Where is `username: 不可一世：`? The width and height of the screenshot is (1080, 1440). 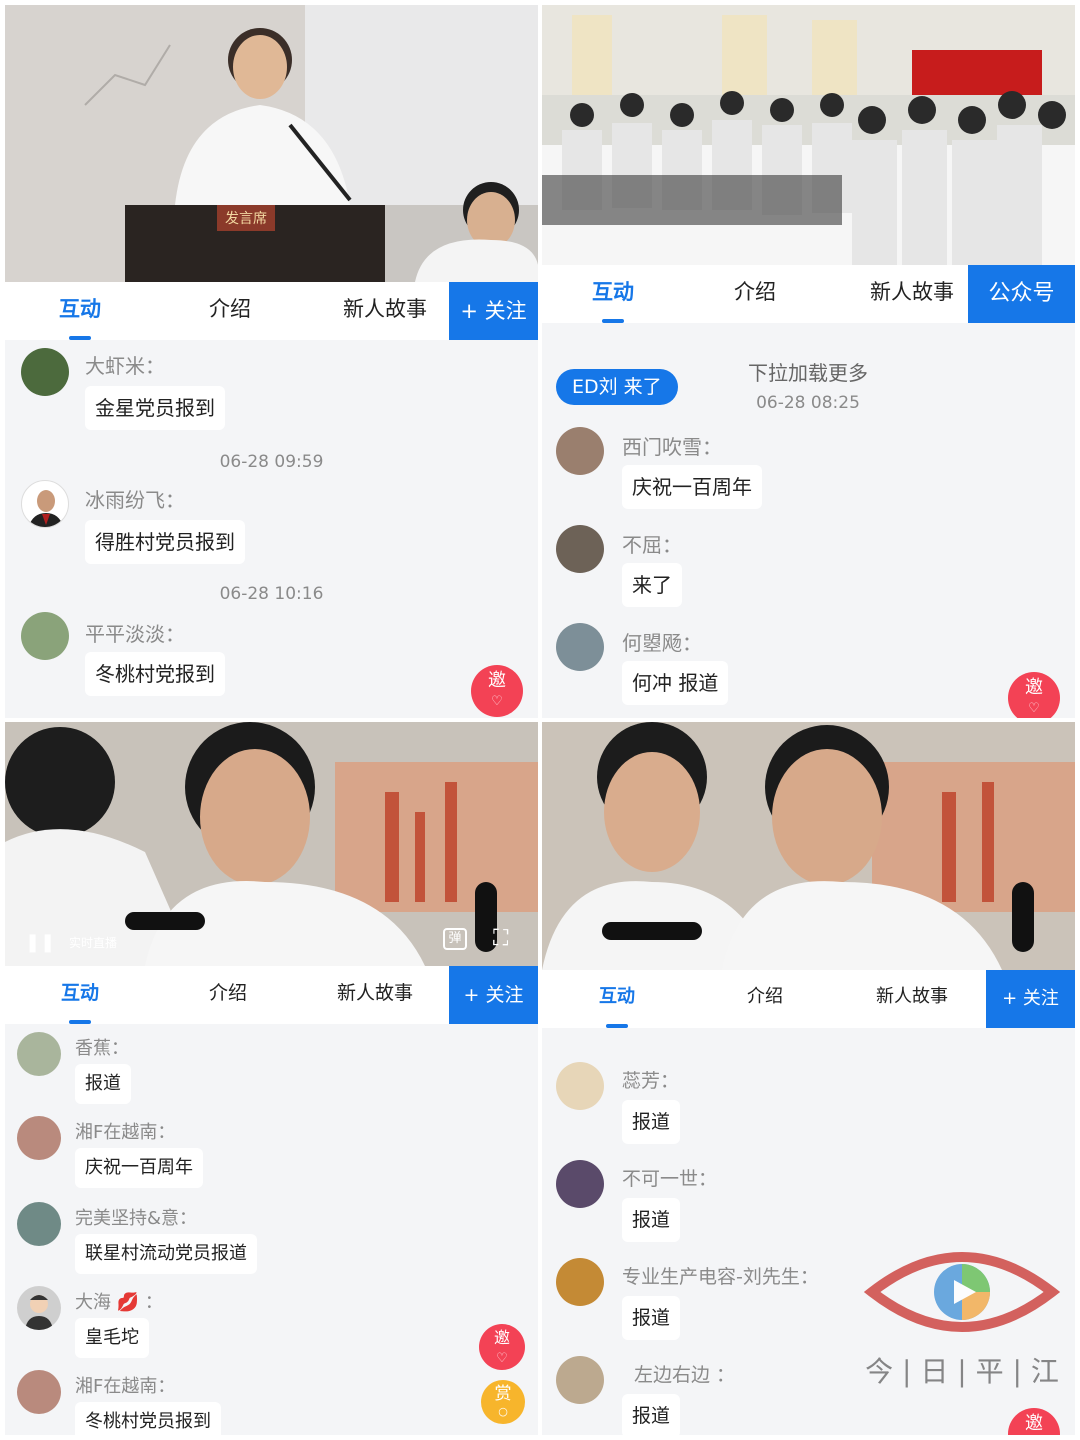
username: 不可一世： is located at coordinates (669, 1177).